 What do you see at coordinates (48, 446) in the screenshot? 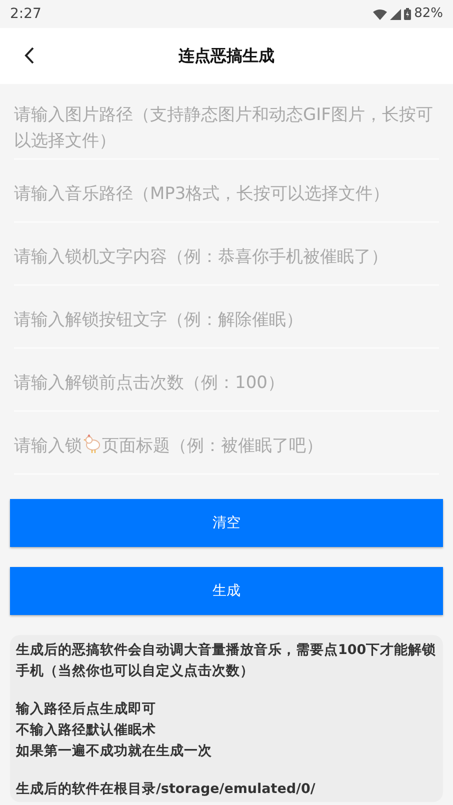
I see `placeholder-text: 请输入锁` at bounding box center [48, 446].